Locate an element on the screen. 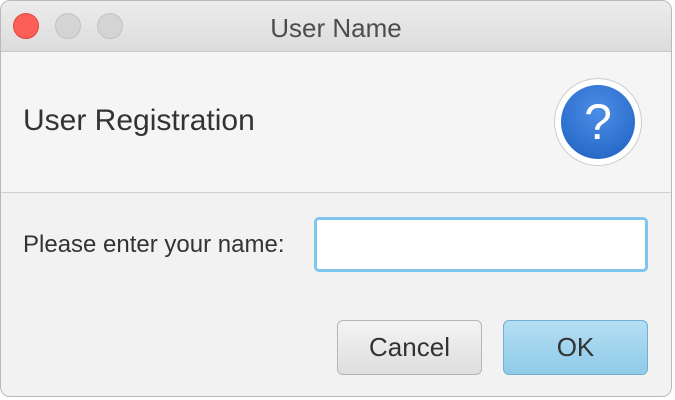 The width and height of the screenshot is (675, 400). question-mark-glyph: ? is located at coordinates (598, 122).